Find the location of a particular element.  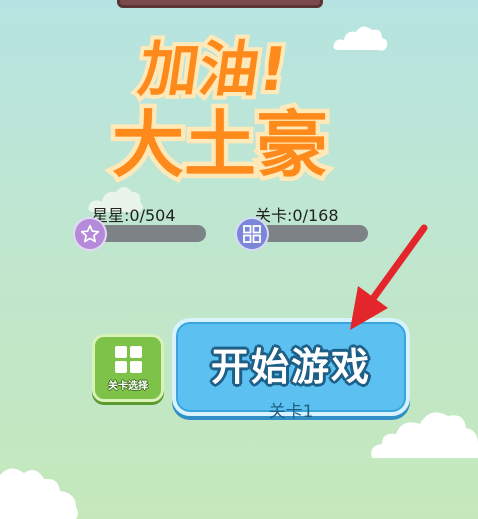

star-icon is located at coordinates (90, 233).